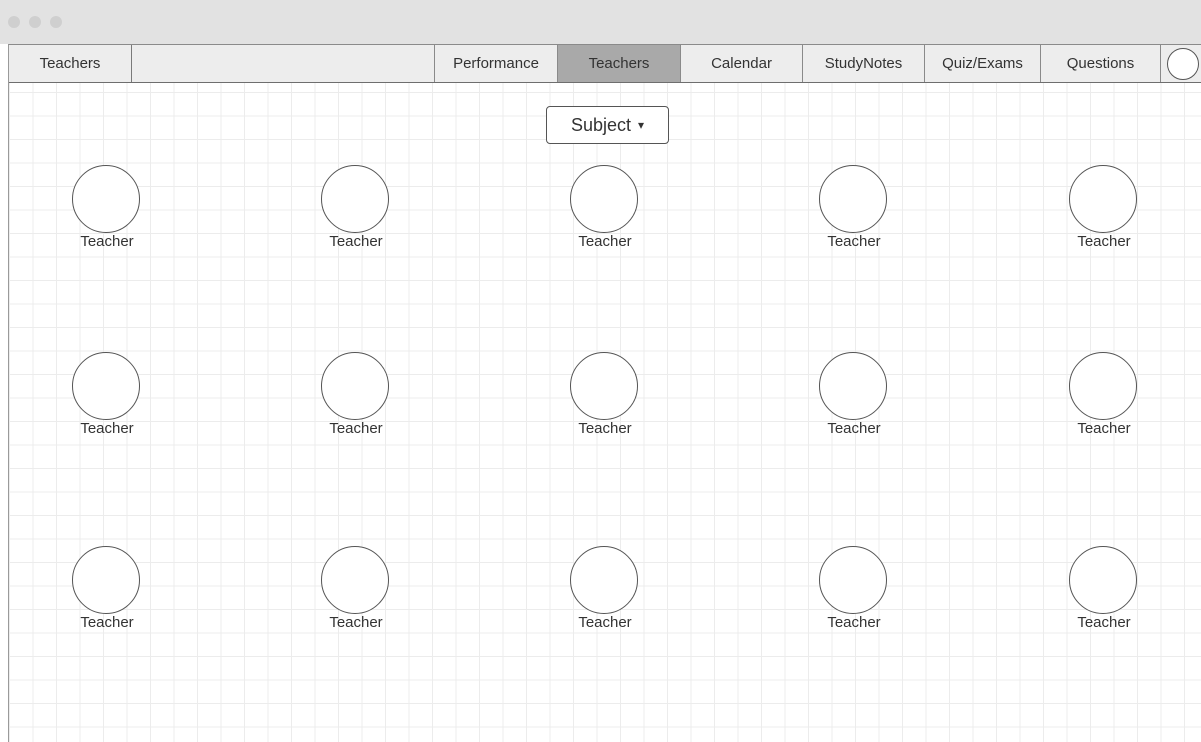  Describe the element at coordinates (495, 63) in the screenshot. I see `tab-performance: Performance` at that location.